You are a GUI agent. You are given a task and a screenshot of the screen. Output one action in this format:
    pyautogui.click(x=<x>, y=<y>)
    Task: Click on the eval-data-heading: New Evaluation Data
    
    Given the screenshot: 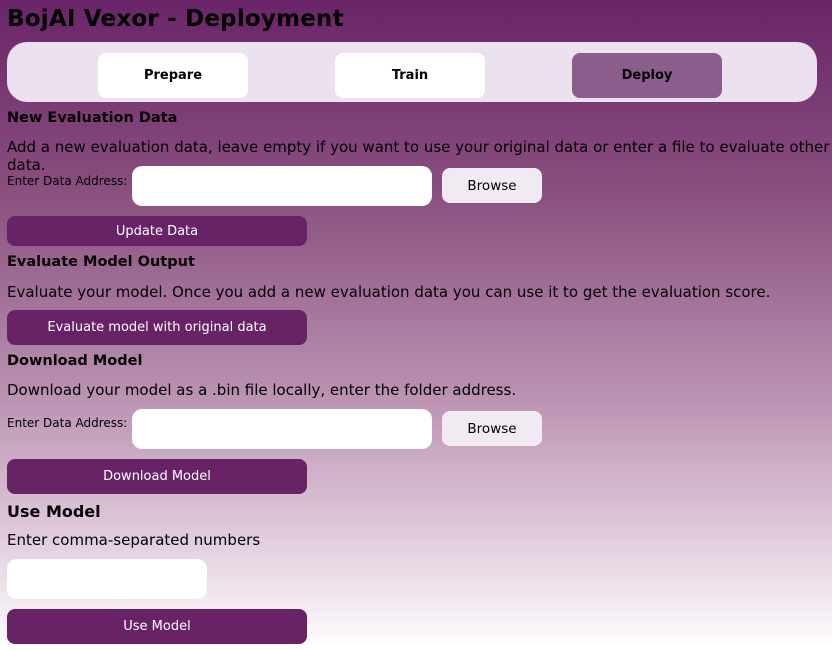 What is the action you would take?
    pyautogui.click(x=92, y=118)
    